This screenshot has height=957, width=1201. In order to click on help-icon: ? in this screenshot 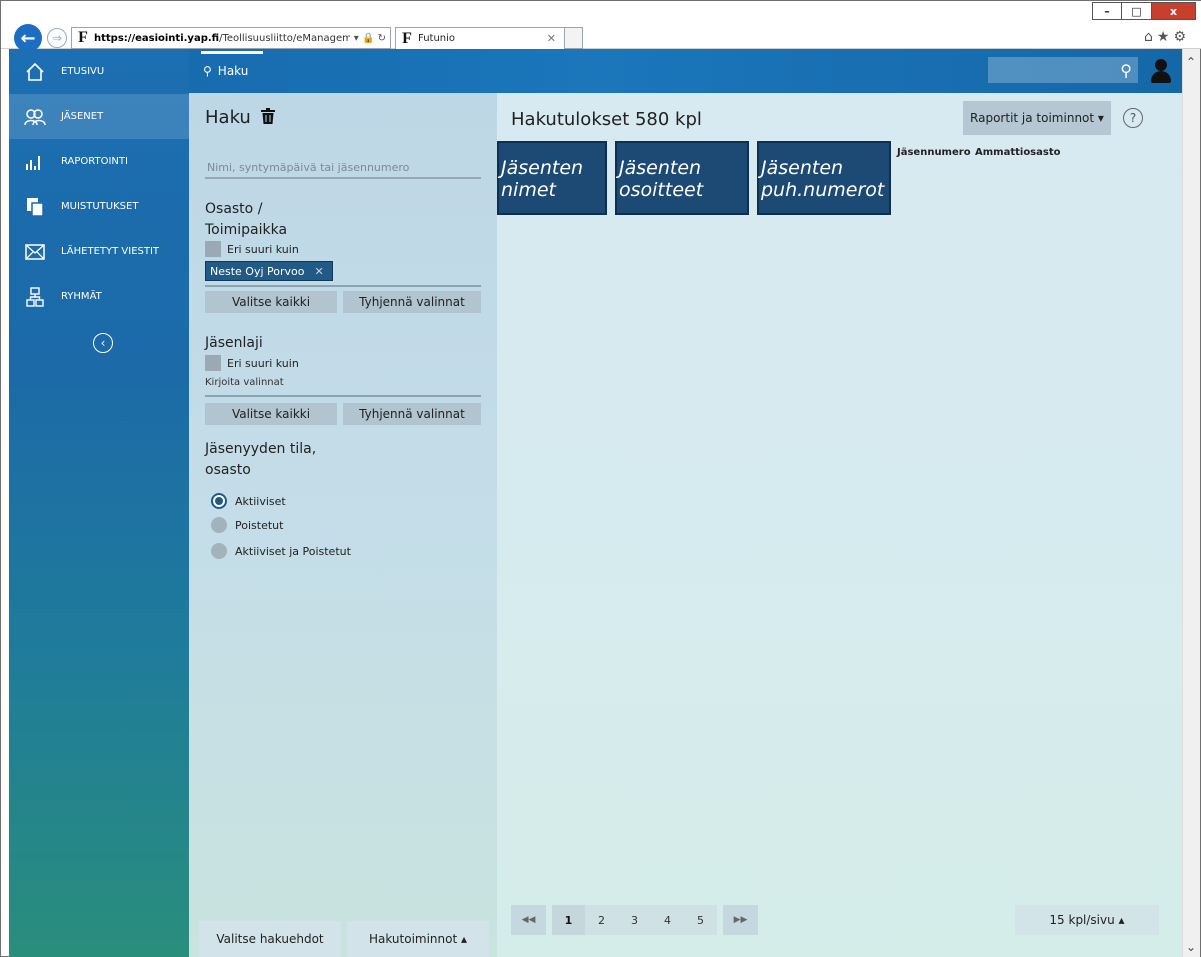, I will do `click(1133, 118)`.